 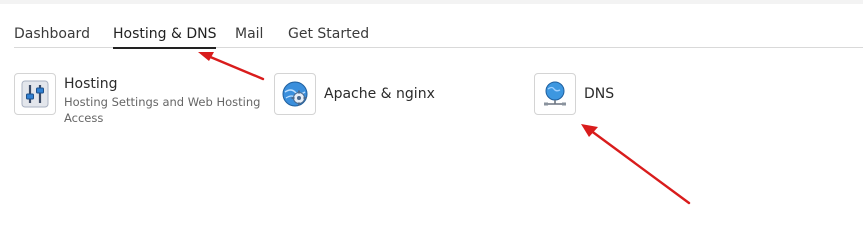 What do you see at coordinates (52, 36) in the screenshot?
I see `tab-dashboard: Dashboard` at bounding box center [52, 36].